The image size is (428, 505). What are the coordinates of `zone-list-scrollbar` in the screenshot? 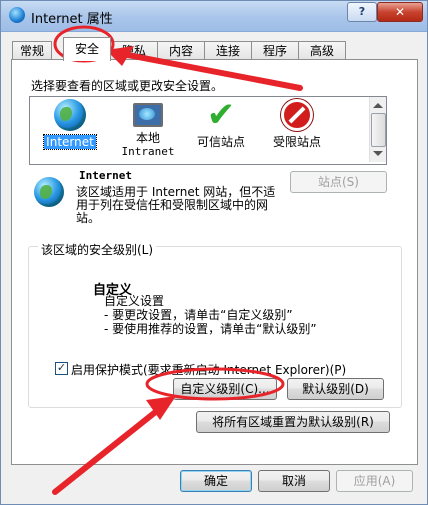 It's located at (377, 129).